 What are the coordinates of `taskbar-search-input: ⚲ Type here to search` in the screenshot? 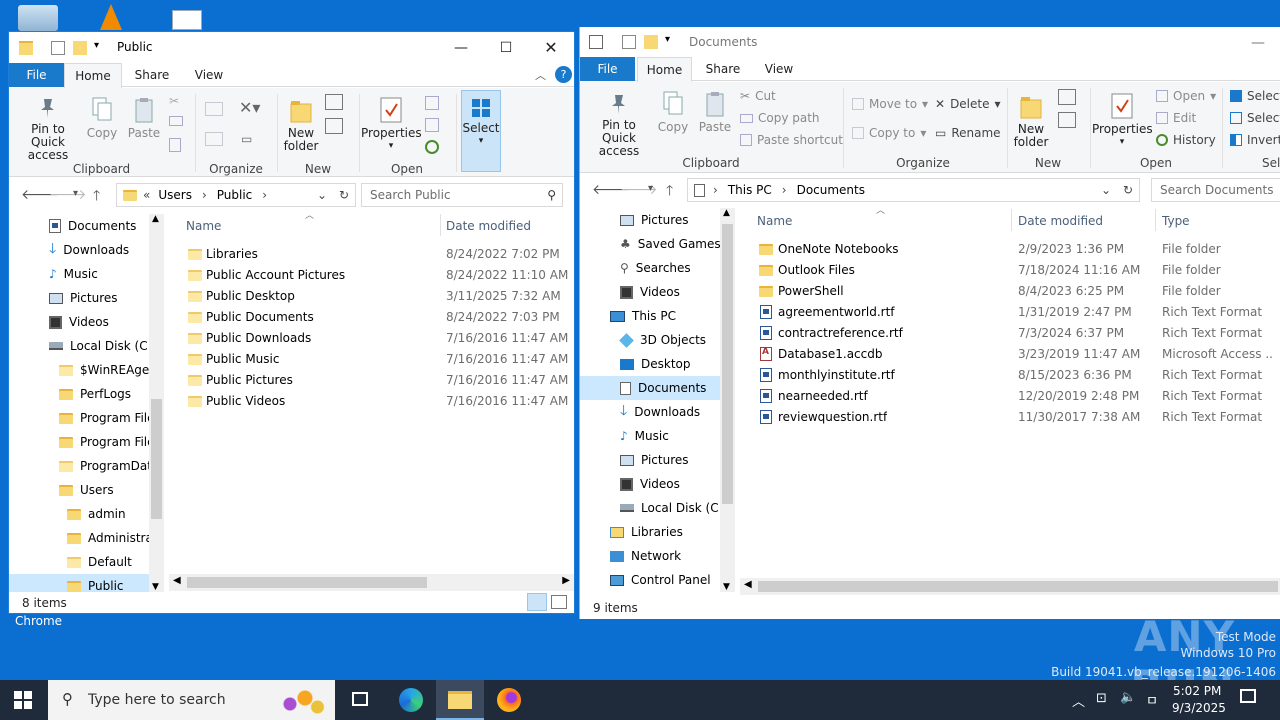 It's located at (191, 700).